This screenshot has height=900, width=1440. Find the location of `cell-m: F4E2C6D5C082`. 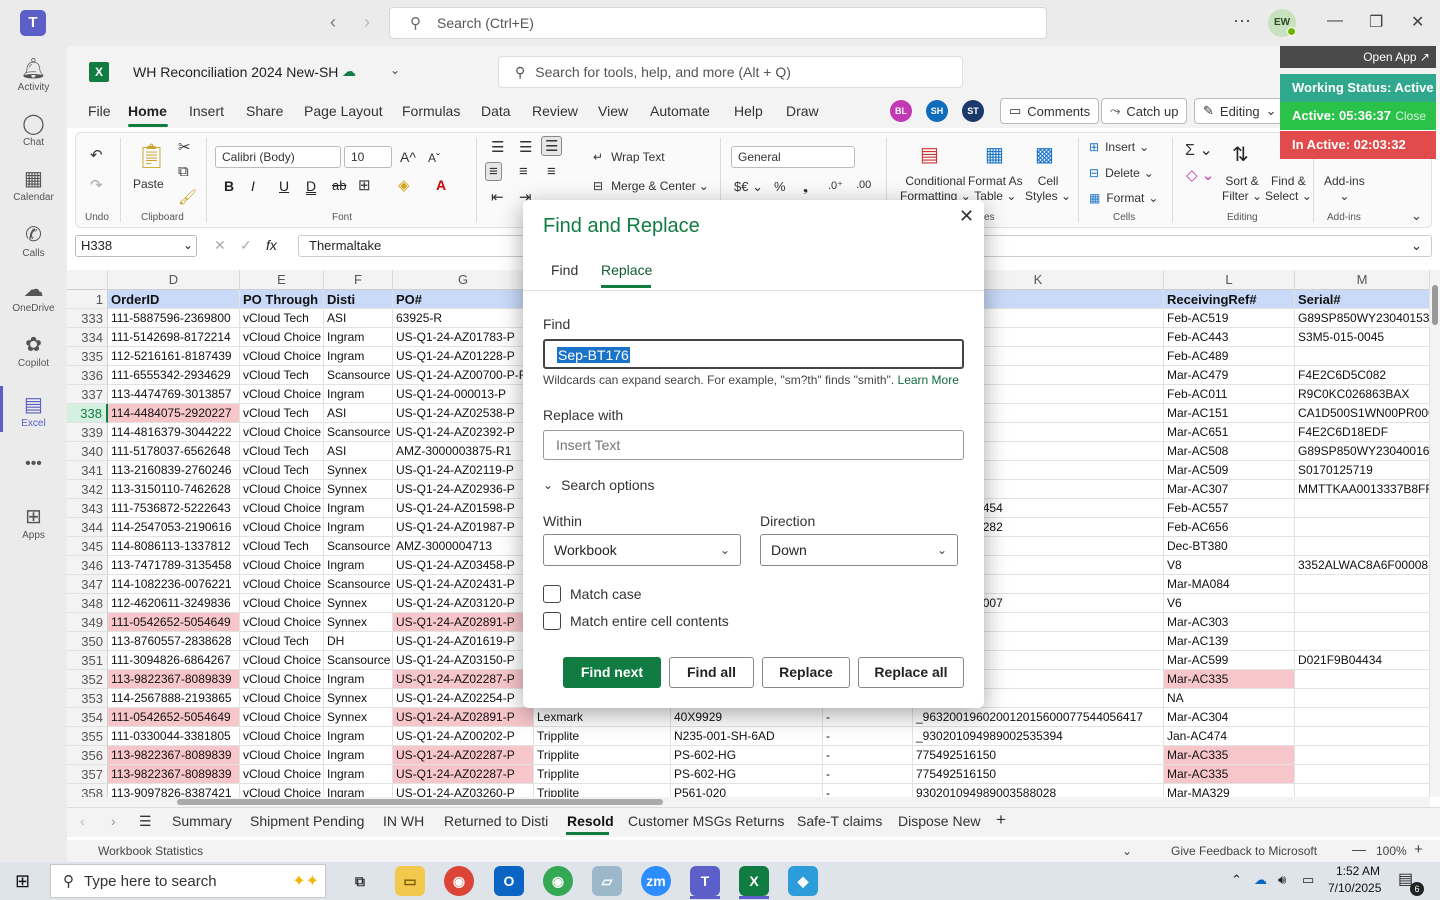

cell-m: F4E2C6D5C082 is located at coordinates (1362, 375).